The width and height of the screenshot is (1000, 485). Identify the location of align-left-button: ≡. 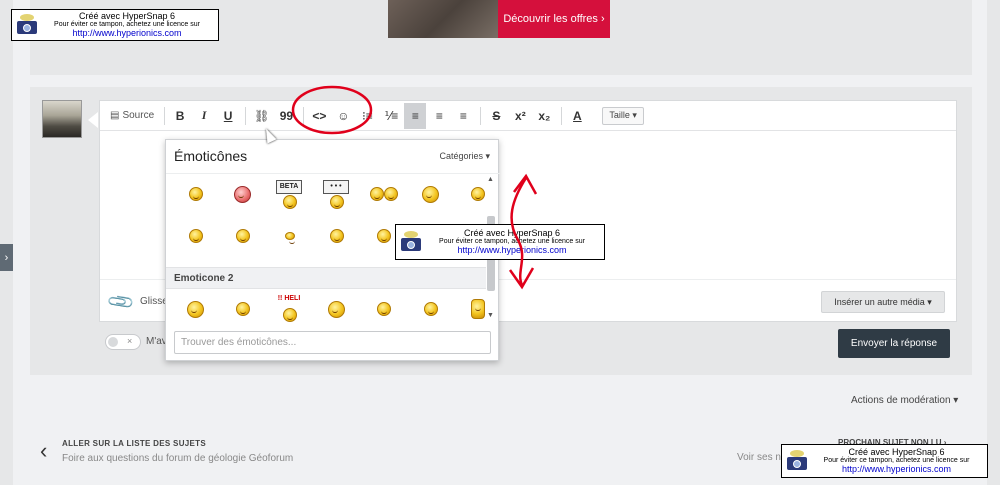
(415, 115).